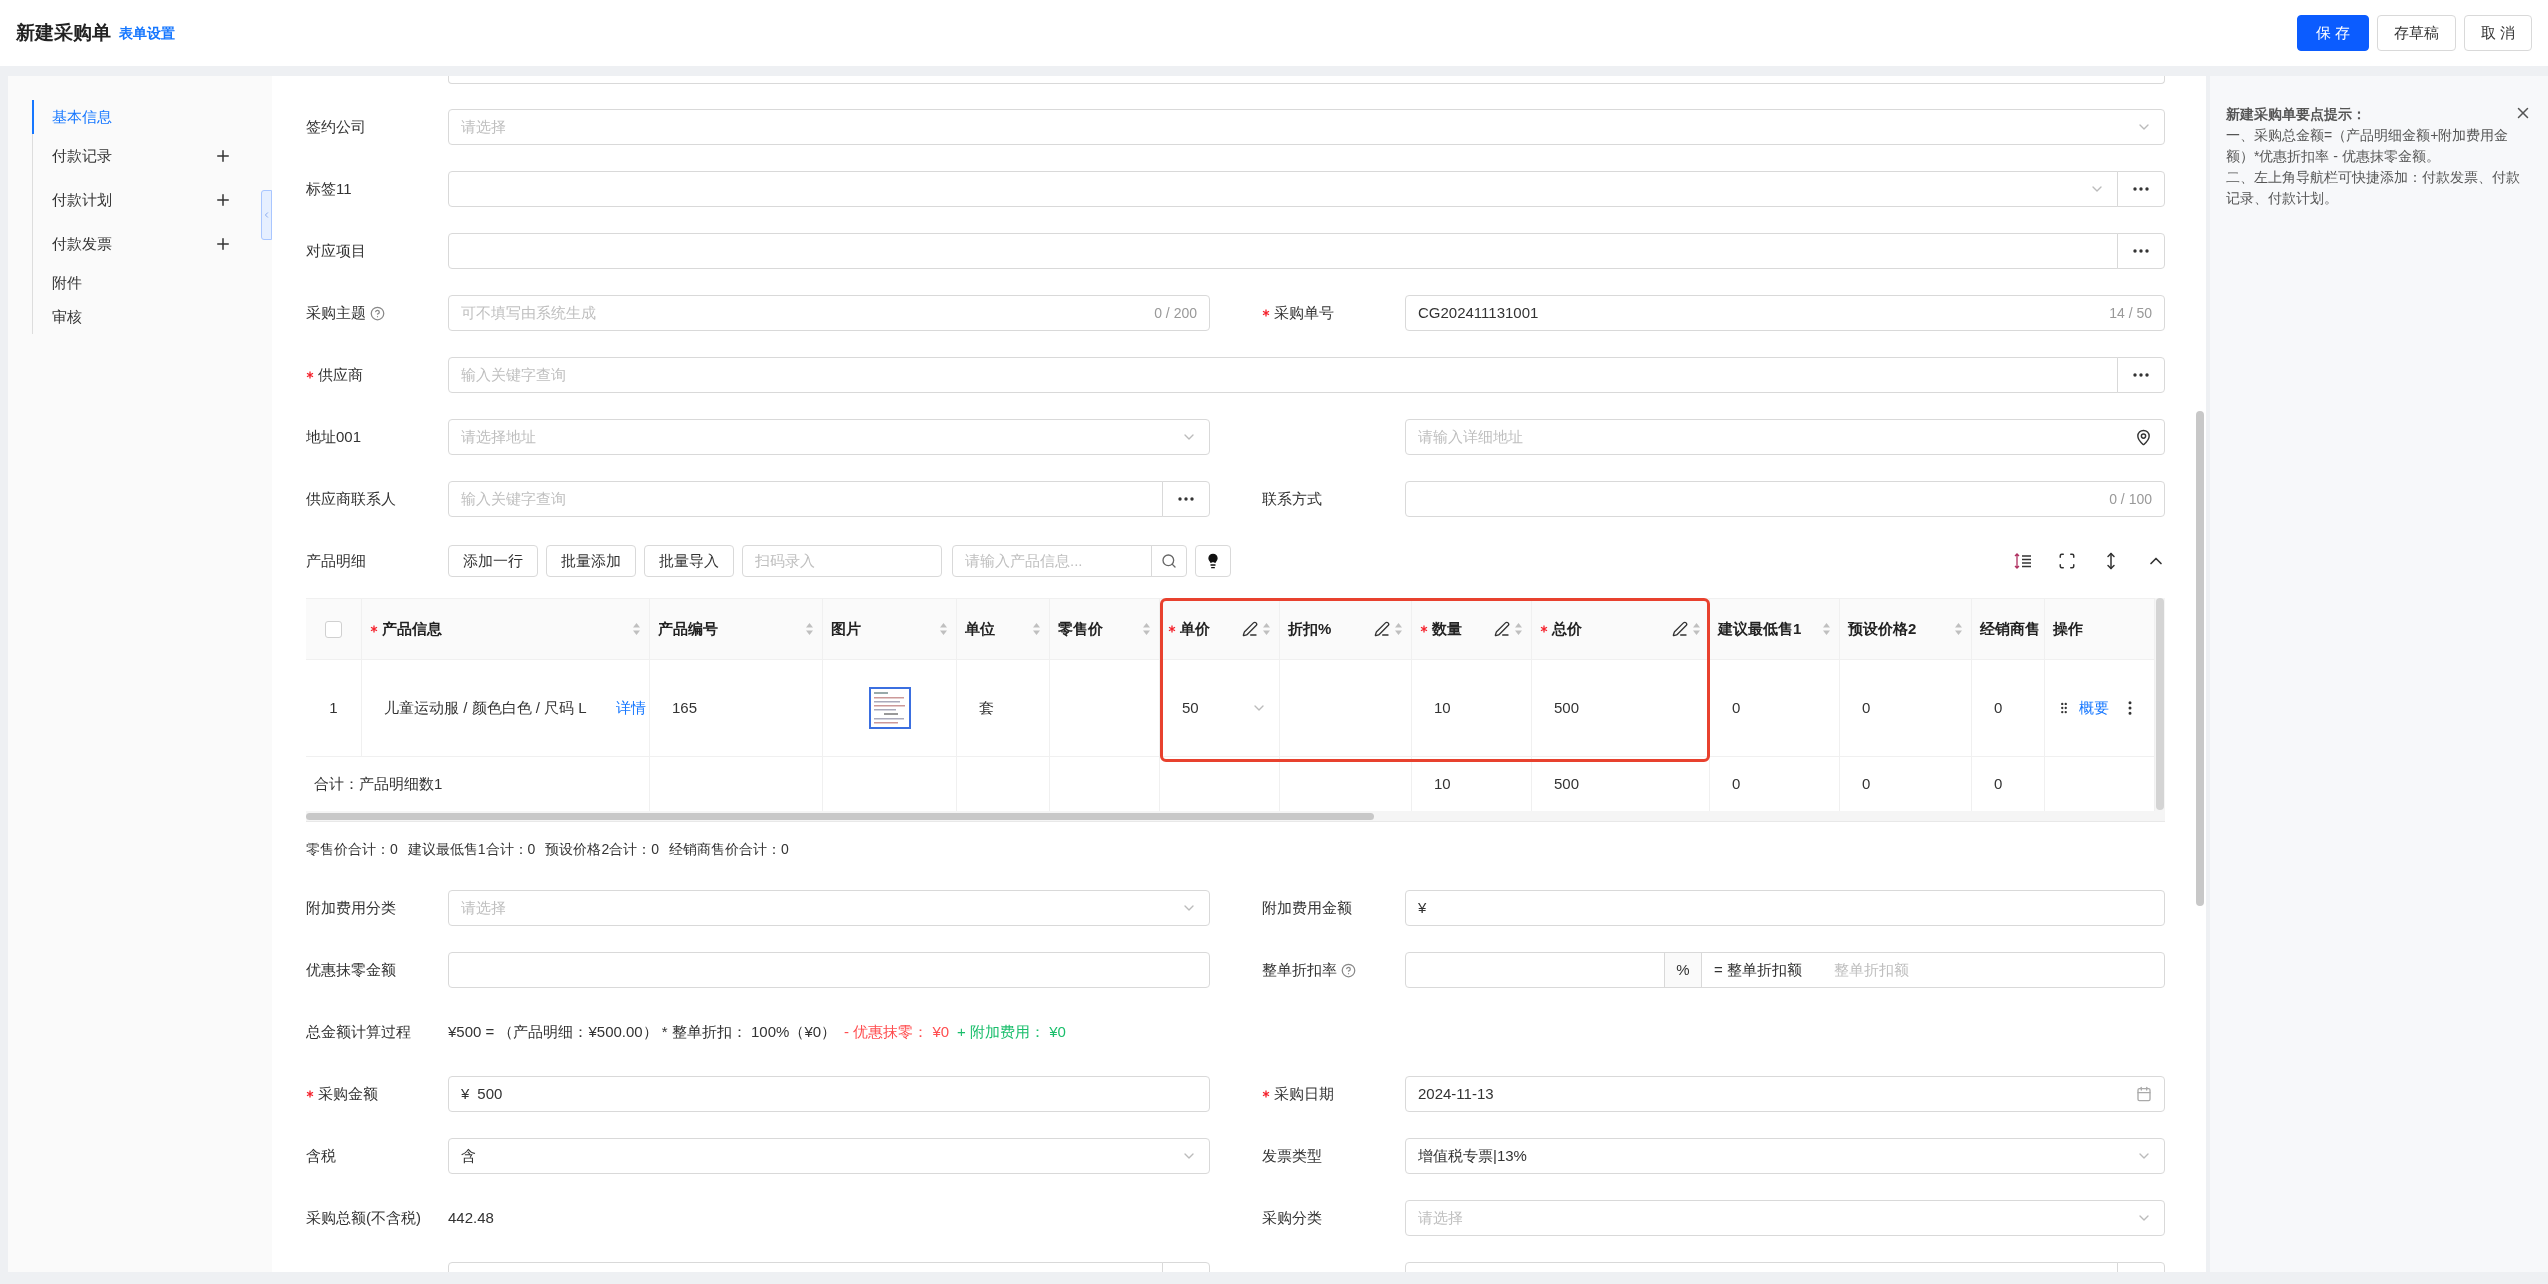  What do you see at coordinates (132, 317) in the screenshot?
I see `nav-item: 审核` at bounding box center [132, 317].